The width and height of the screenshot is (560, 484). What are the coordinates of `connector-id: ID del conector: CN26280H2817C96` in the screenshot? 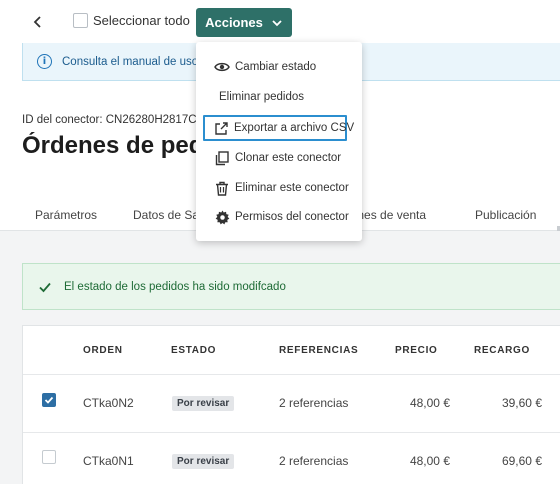 It's located at (116, 120).